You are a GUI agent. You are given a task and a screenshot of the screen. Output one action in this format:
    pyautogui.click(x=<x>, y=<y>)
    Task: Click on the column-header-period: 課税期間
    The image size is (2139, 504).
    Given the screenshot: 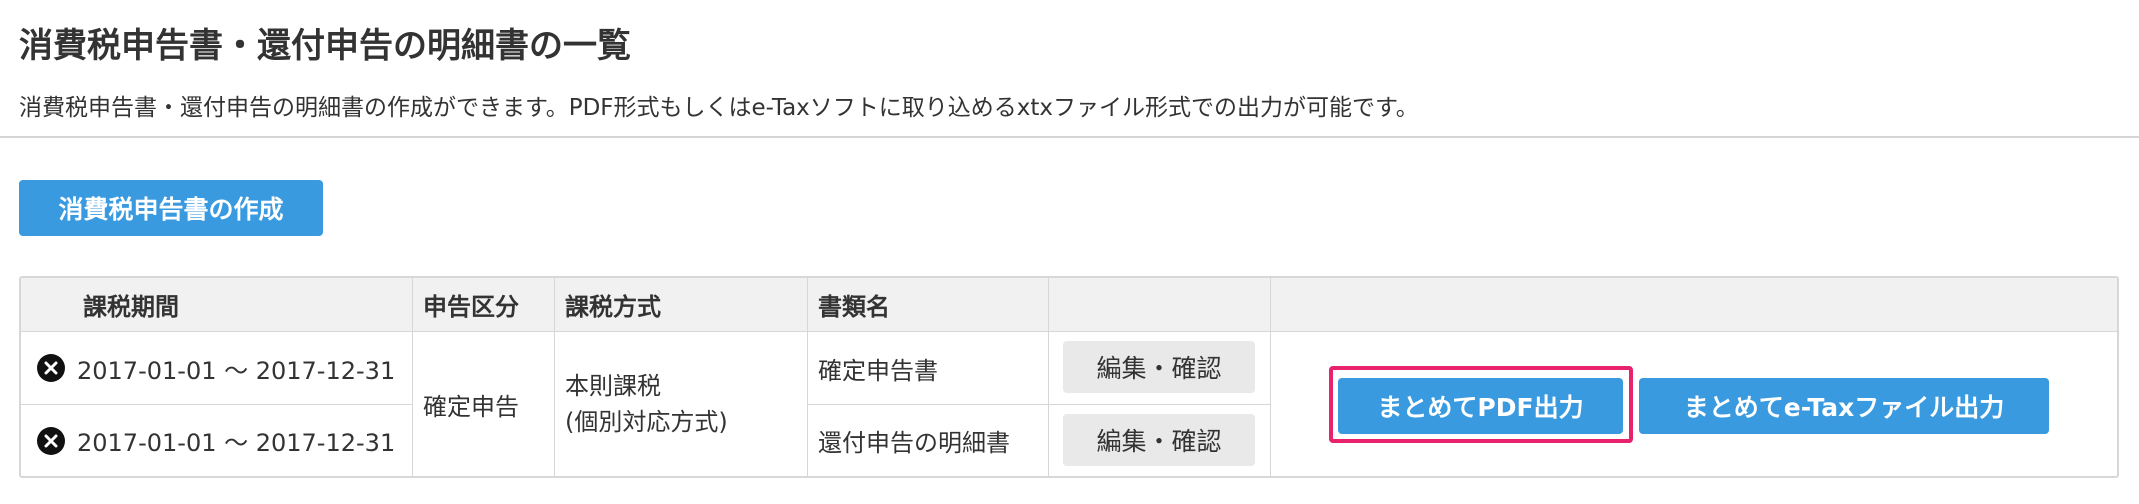 What is the action you would take?
    pyautogui.click(x=217, y=305)
    